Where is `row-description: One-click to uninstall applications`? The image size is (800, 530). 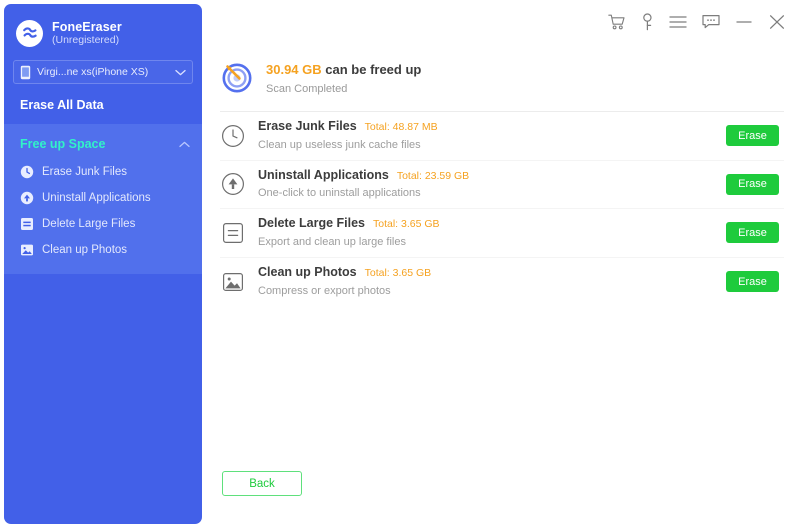 row-description: One-click to uninstall applications is located at coordinates (339, 193).